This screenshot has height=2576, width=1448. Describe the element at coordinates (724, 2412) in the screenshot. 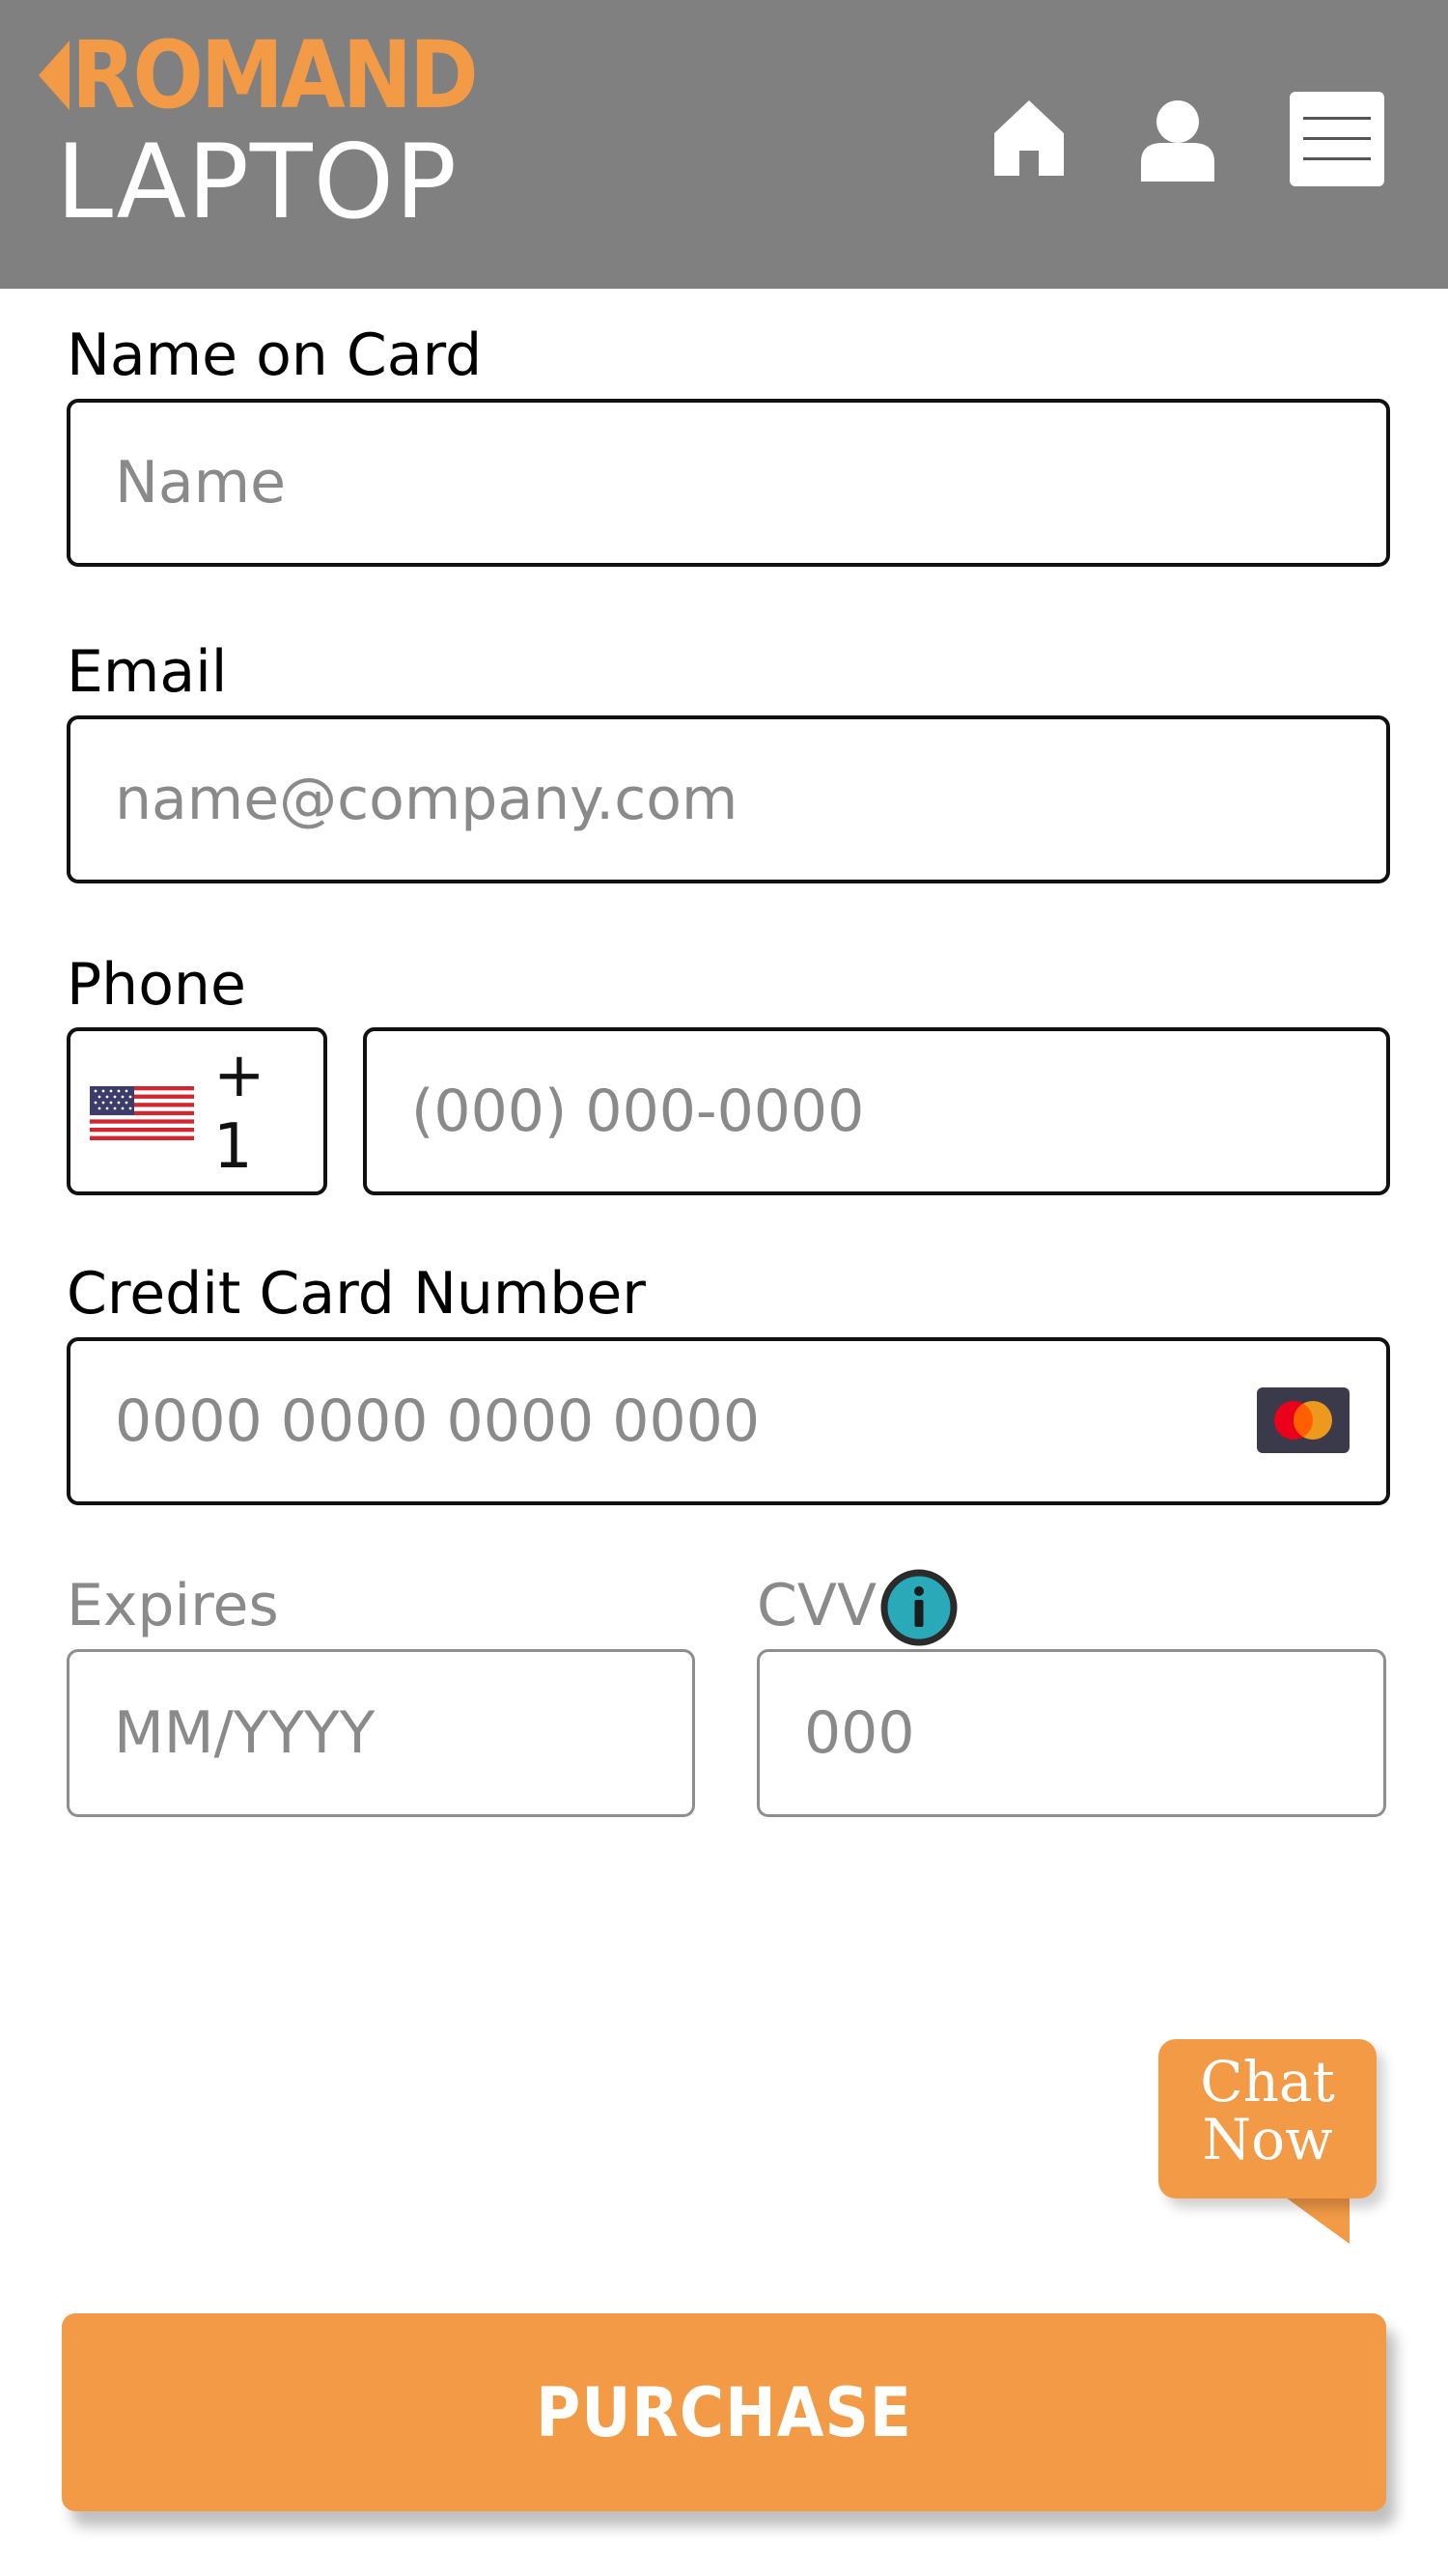

I see `purchase-button: PURCHASE` at that location.